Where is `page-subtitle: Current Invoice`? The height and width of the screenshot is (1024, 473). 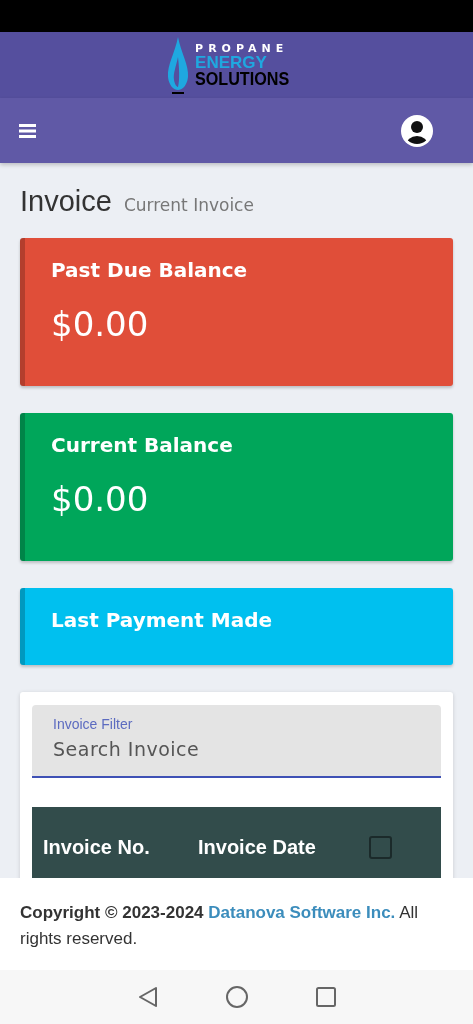 page-subtitle: Current Invoice is located at coordinates (188, 205).